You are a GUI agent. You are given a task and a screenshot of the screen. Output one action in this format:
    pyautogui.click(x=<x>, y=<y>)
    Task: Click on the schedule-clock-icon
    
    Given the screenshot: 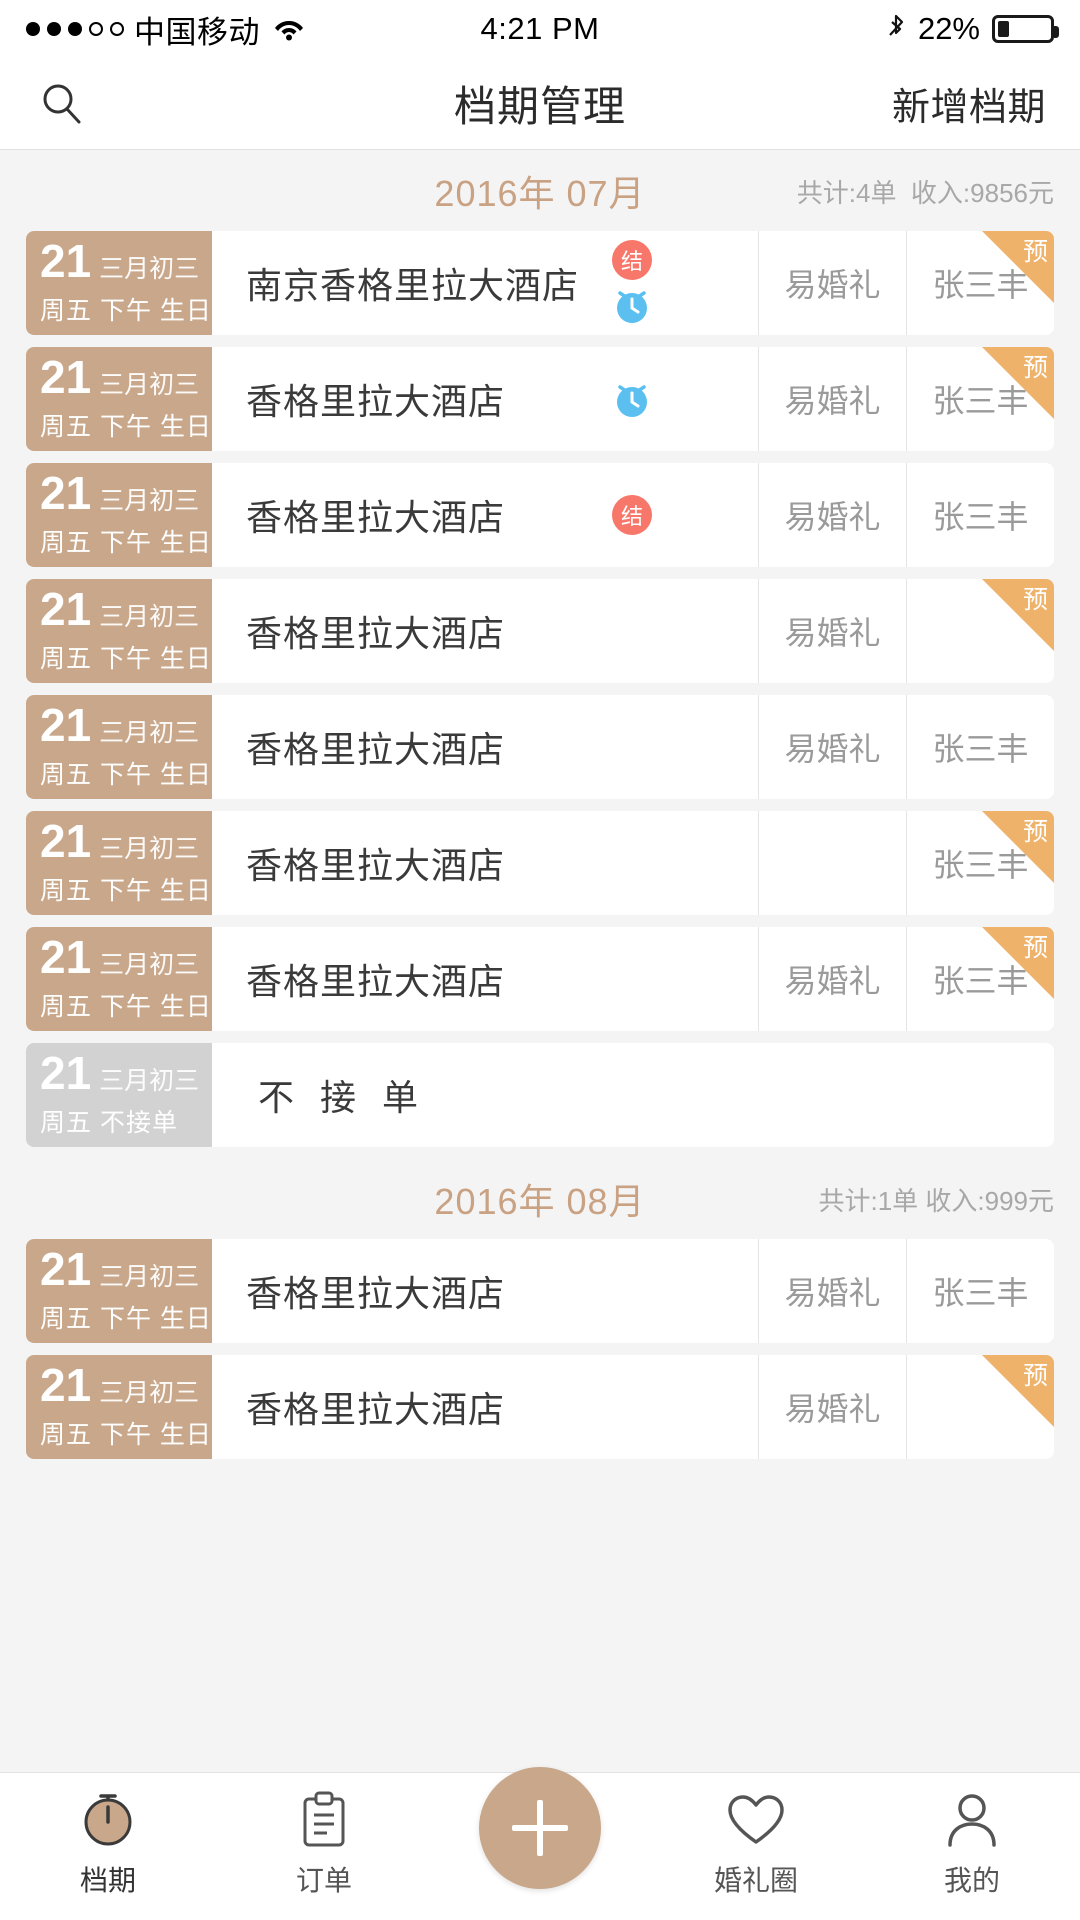 What is the action you would take?
    pyautogui.click(x=108, y=1820)
    